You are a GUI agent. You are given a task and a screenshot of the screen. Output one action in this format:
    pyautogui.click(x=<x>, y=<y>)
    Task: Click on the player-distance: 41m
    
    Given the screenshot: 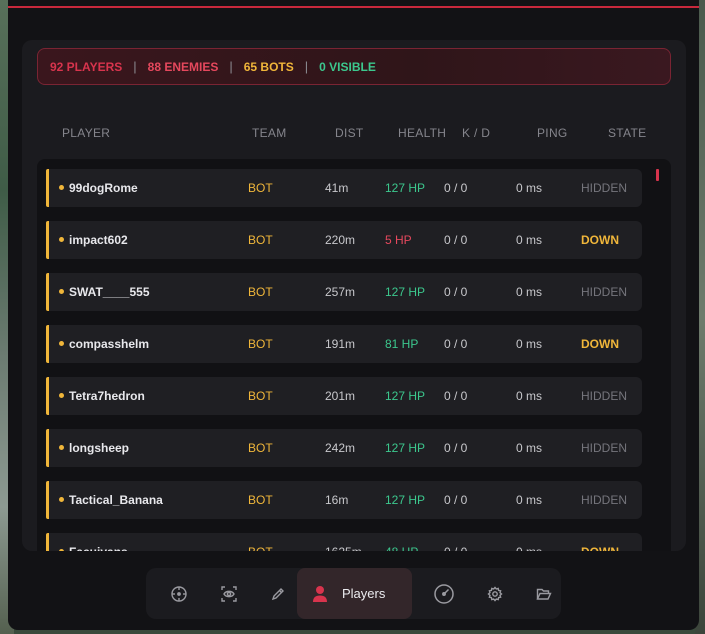 What is the action you would take?
    pyautogui.click(x=337, y=188)
    